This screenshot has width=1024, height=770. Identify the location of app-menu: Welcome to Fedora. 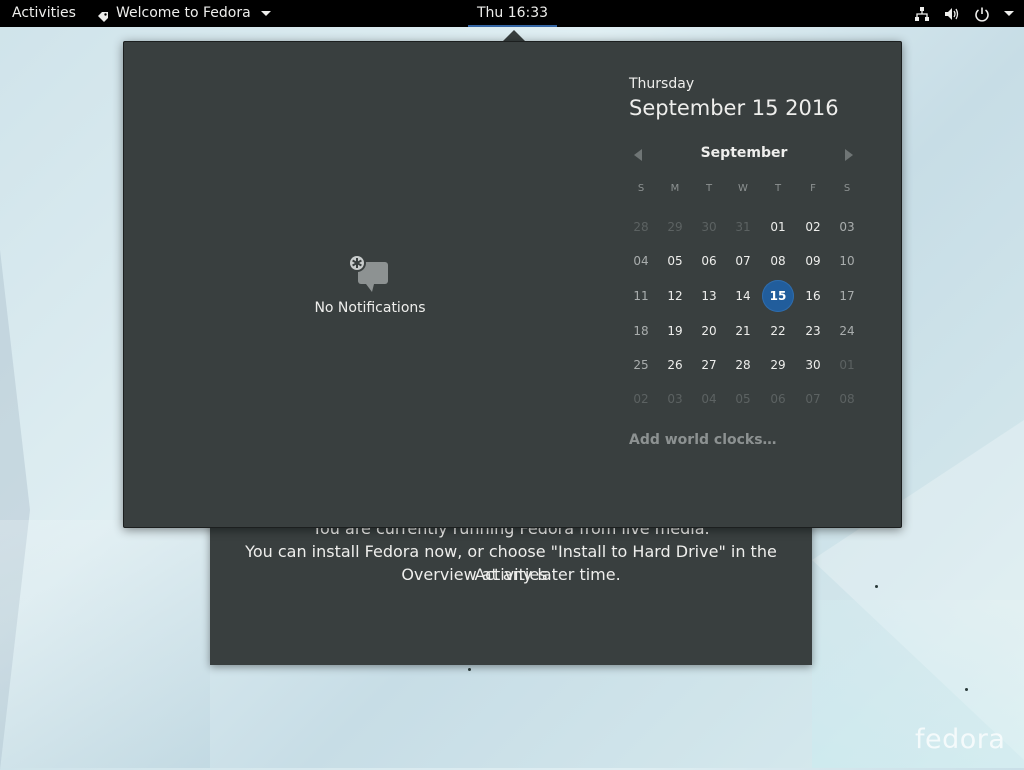
(183, 13).